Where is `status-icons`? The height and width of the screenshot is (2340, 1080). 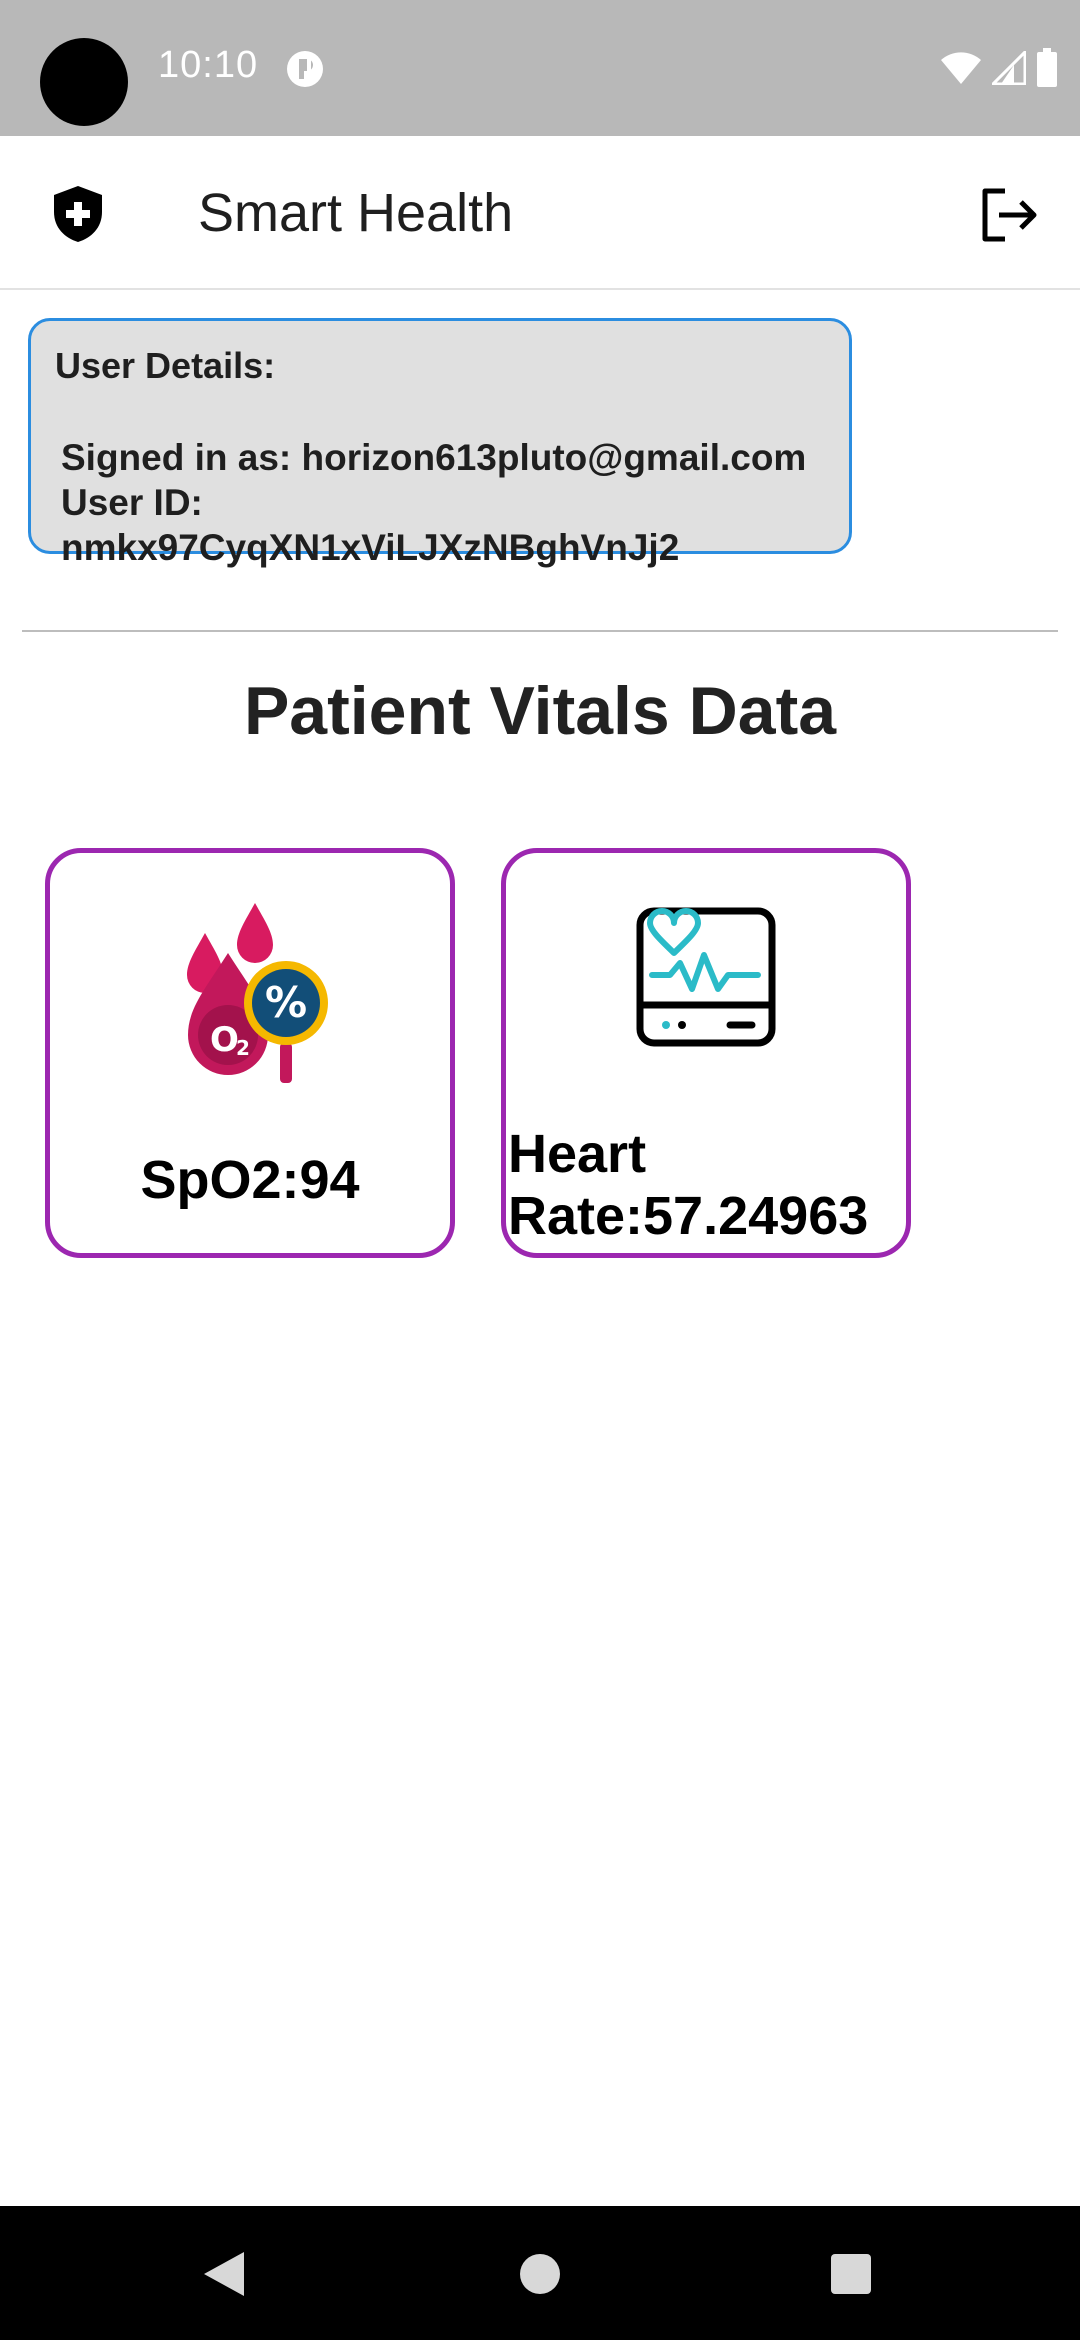 status-icons is located at coordinates (999, 68).